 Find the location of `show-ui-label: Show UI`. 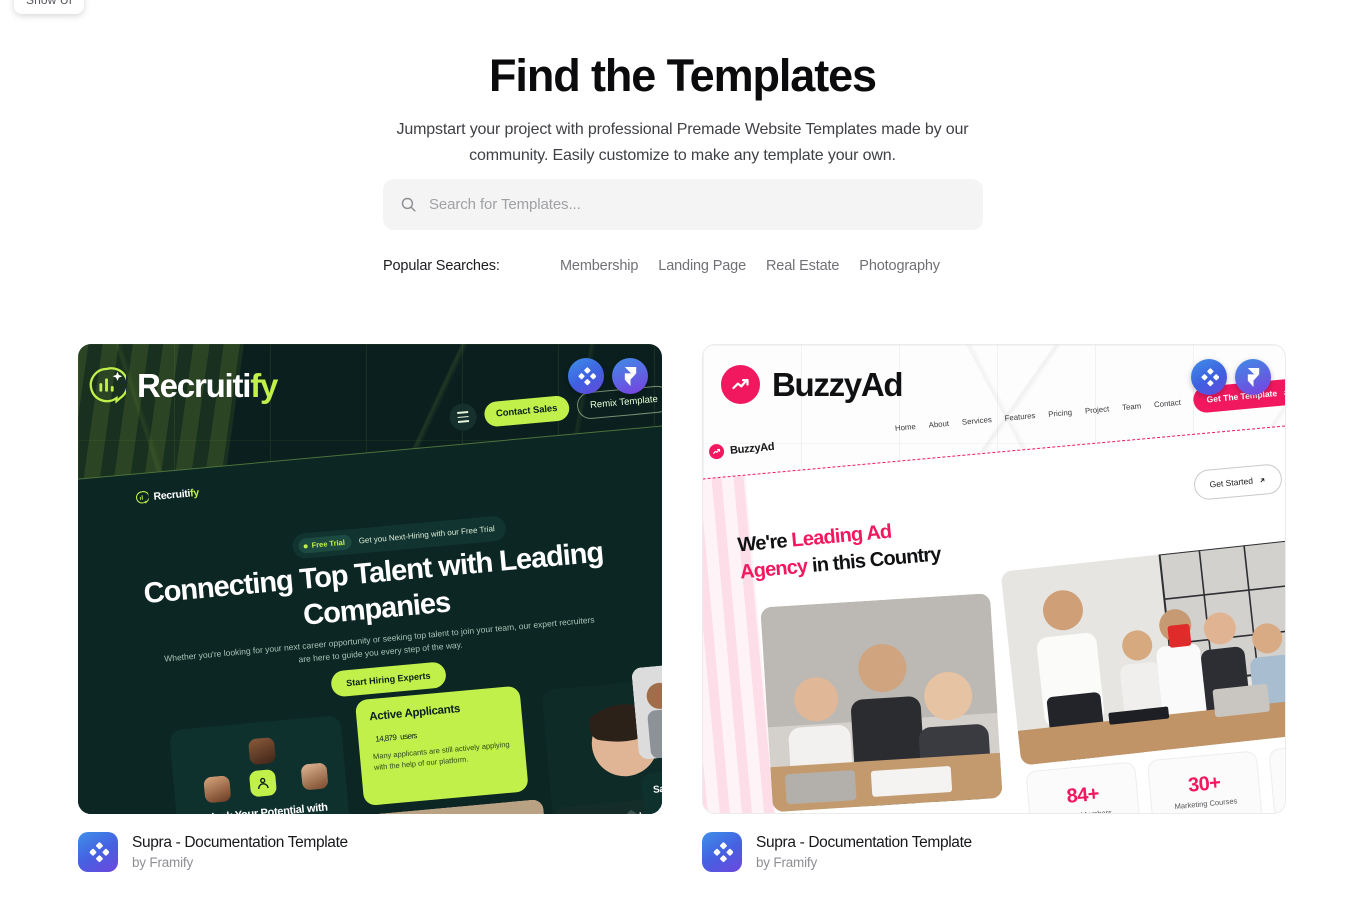

show-ui-label: Show UI is located at coordinates (49, 3).